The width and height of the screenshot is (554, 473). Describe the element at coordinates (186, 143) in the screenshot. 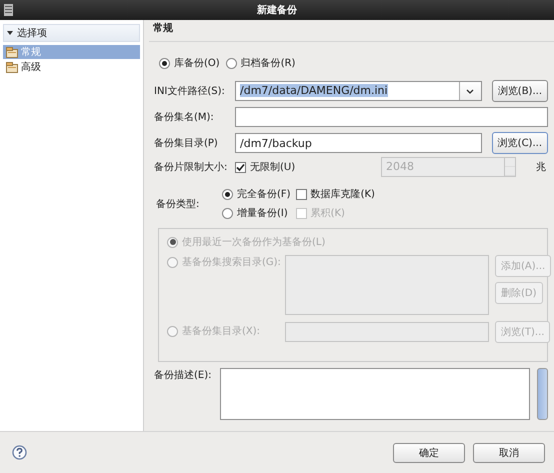

I see `field-label: 备份集目录(P)` at that location.